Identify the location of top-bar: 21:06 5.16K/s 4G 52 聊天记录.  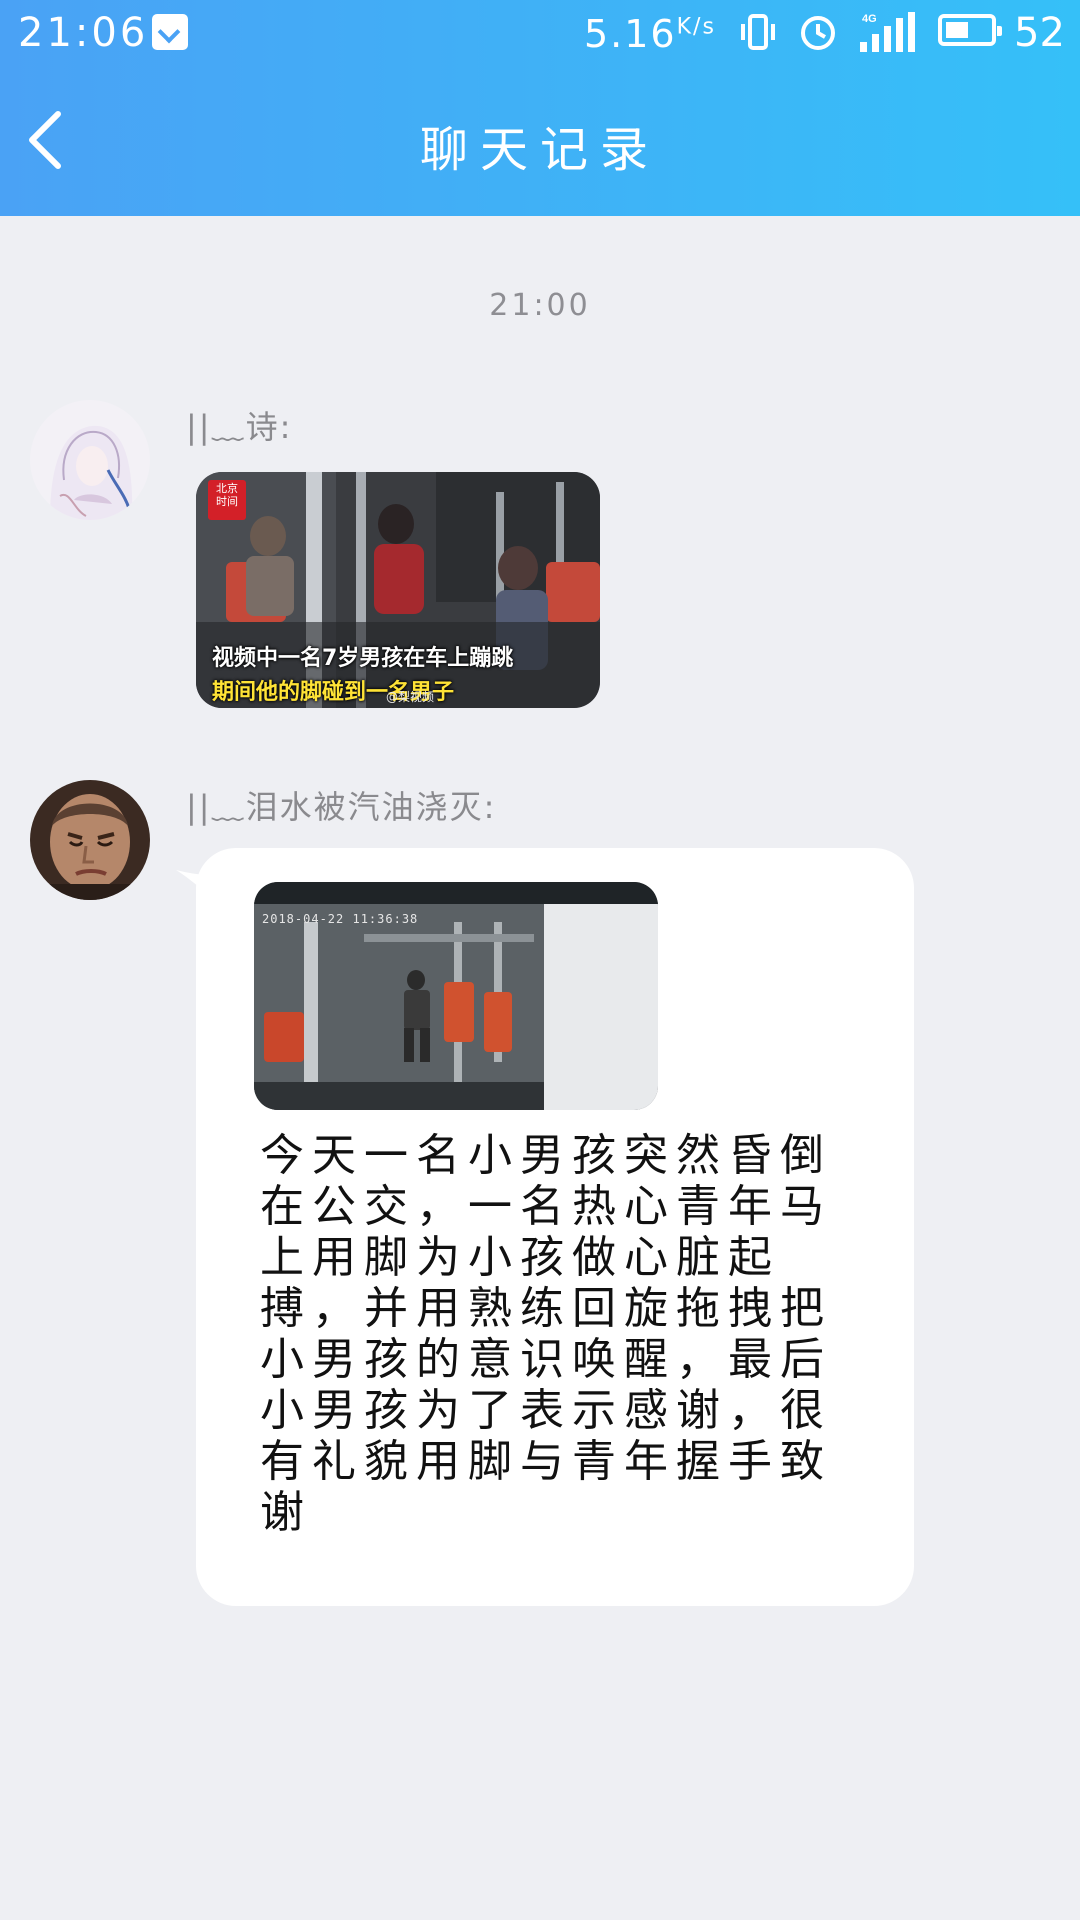
(540, 108).